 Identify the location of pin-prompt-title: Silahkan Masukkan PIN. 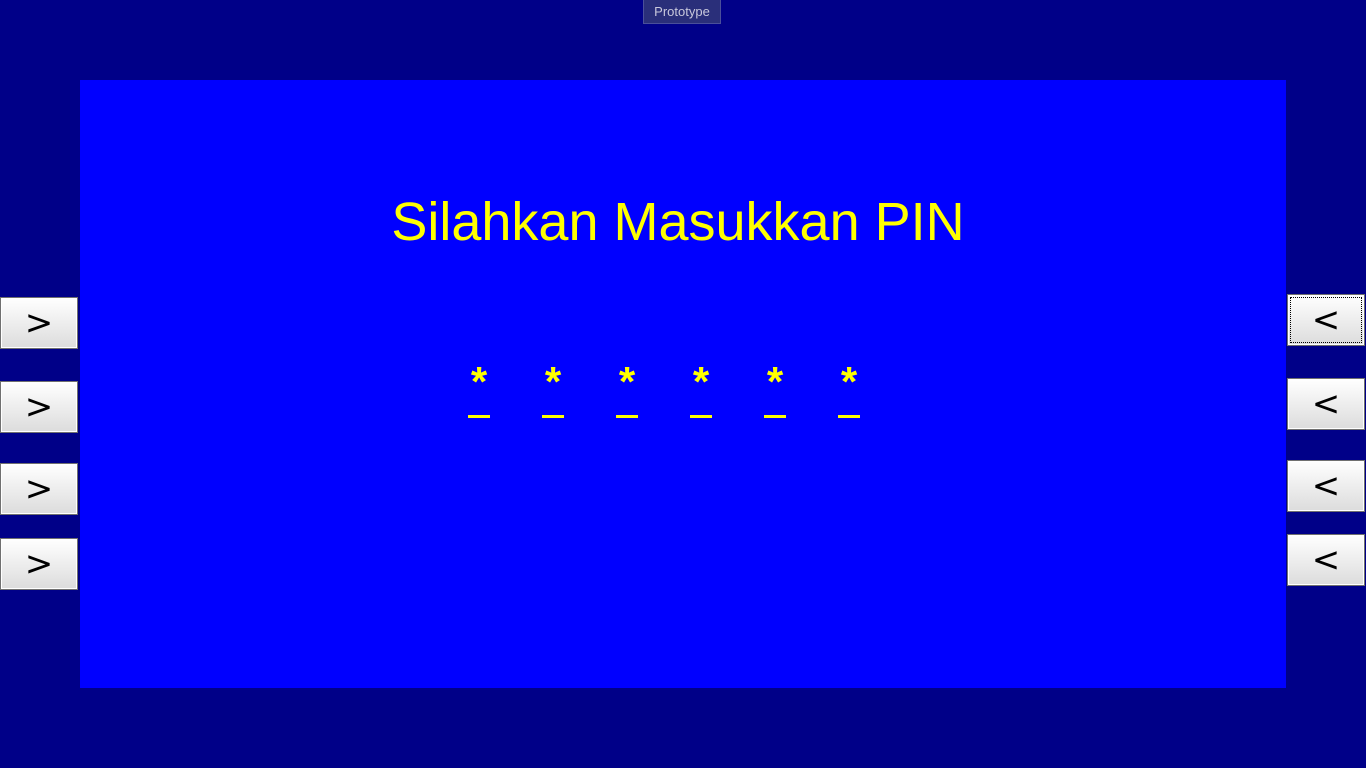
(678, 222).